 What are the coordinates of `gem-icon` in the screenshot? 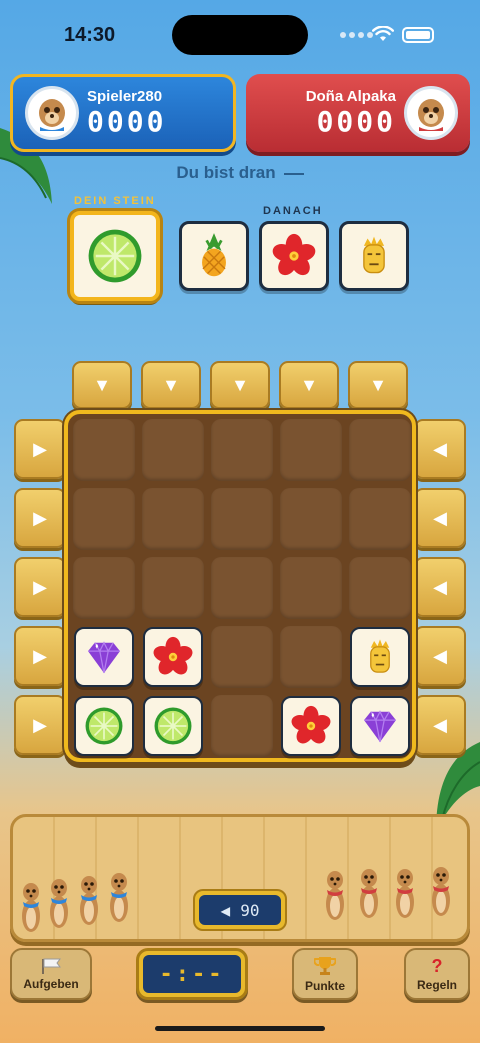 It's located at (380, 726).